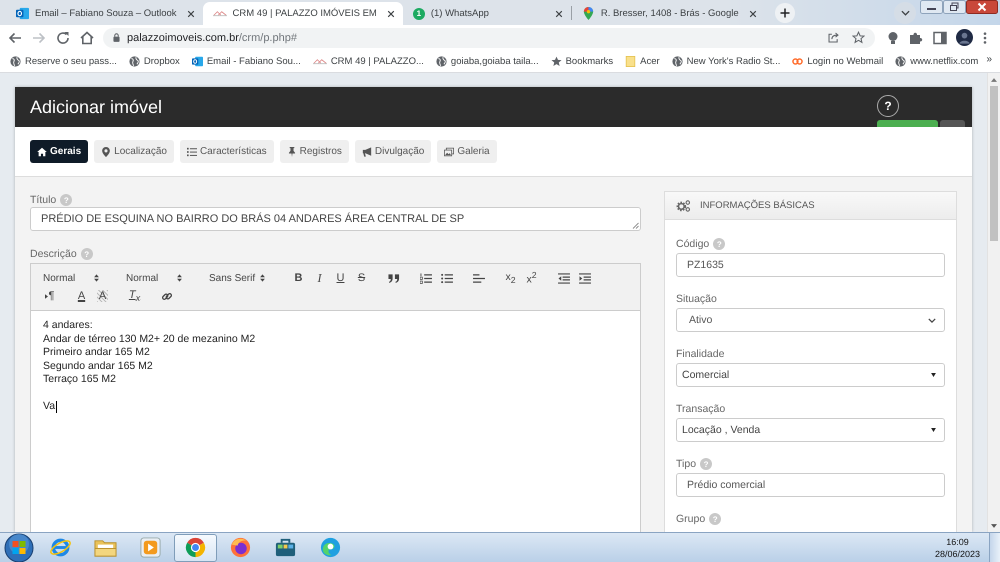  I want to click on field-label: Finalidade, so click(700, 354).